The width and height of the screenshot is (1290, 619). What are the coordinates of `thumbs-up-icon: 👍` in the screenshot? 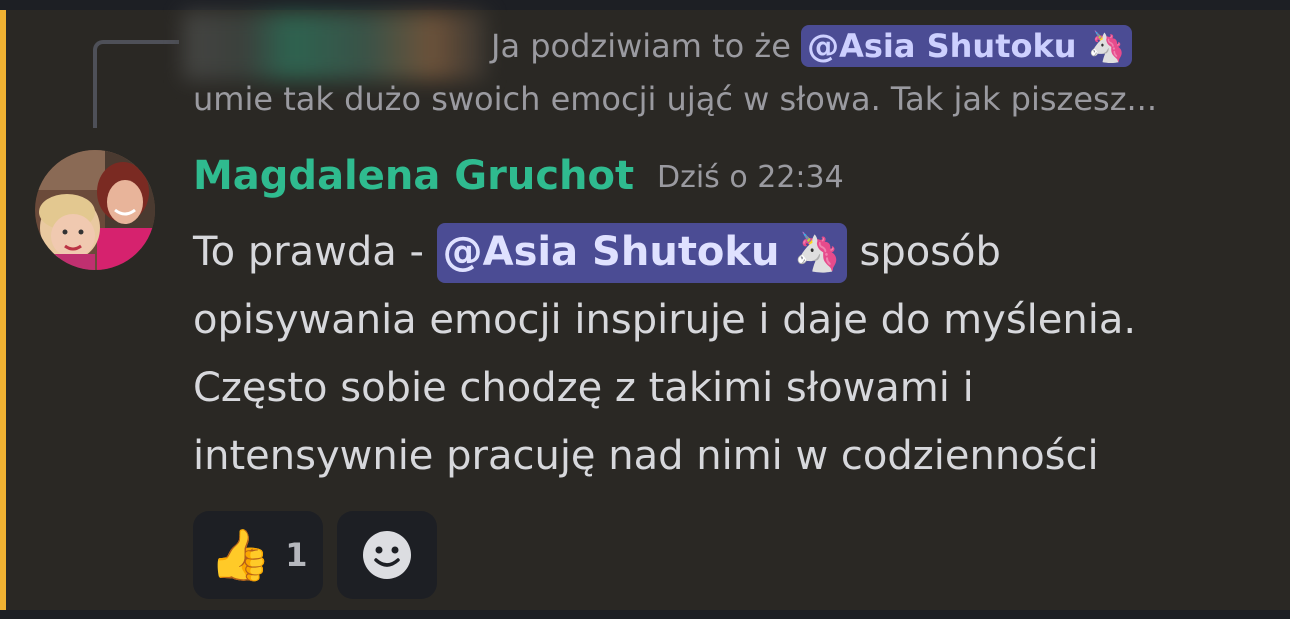 It's located at (240, 555).